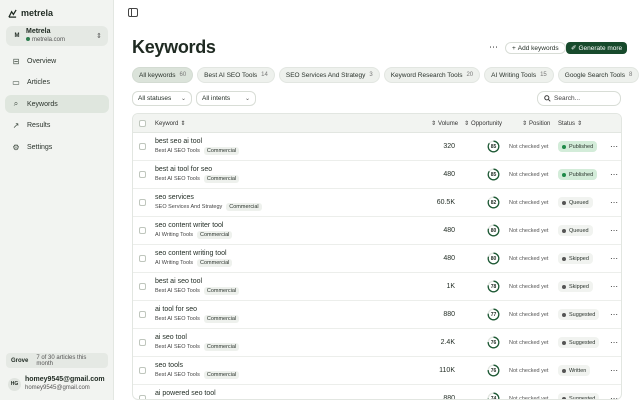 This screenshot has width=640, height=400. What do you see at coordinates (197, 169) in the screenshot?
I see `keyword-name: best ai tool for seo` at bounding box center [197, 169].